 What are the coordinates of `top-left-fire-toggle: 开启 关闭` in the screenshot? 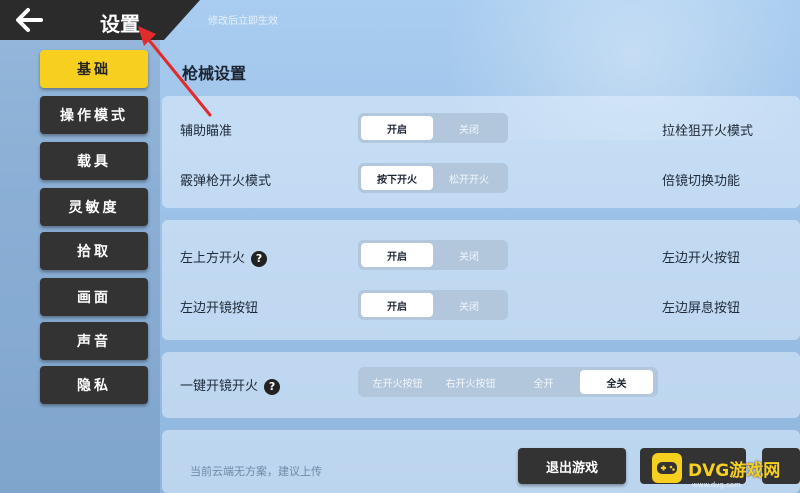 It's located at (433, 255).